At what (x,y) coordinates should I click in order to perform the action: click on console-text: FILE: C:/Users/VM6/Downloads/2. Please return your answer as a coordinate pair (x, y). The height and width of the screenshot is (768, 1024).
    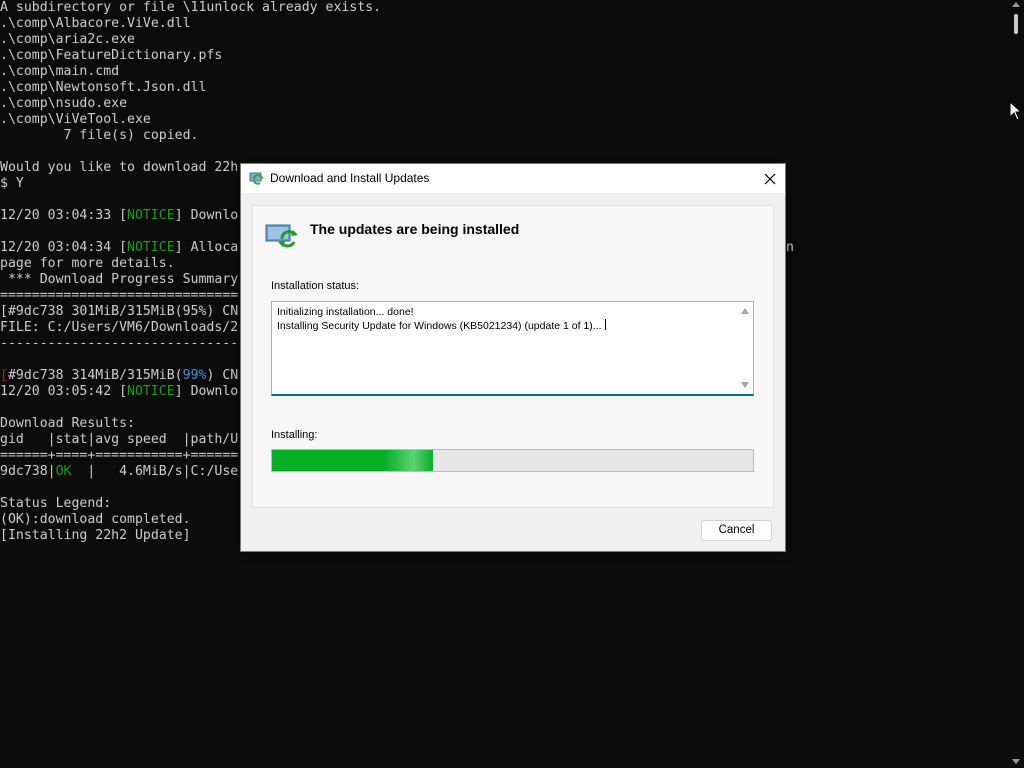
    Looking at the image, I should click on (119, 327).